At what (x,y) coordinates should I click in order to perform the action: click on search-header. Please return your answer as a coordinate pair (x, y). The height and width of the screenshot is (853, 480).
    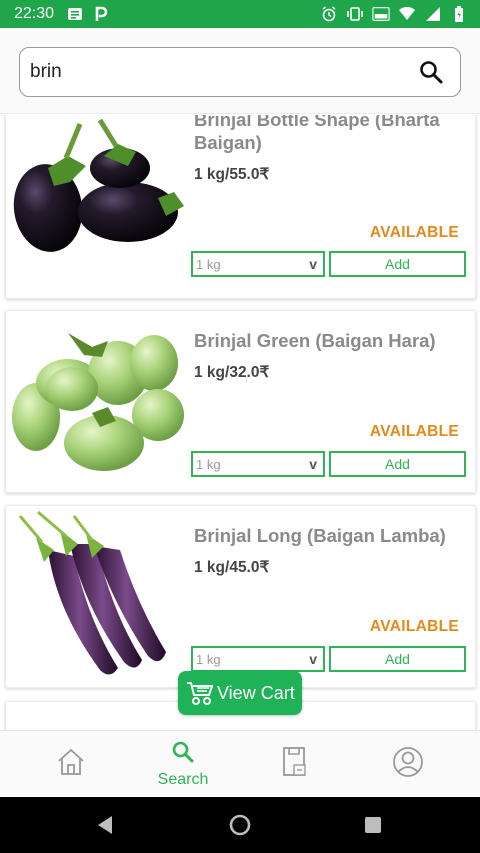
    Looking at the image, I should click on (240, 71).